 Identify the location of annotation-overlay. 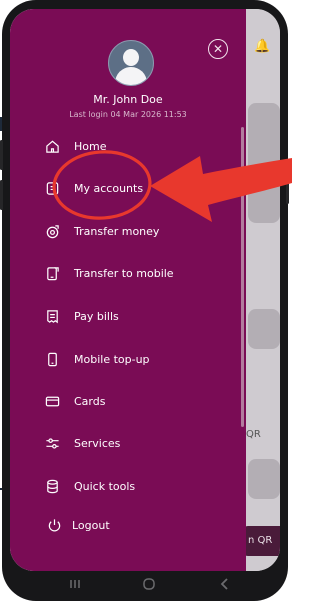
(172, 186).